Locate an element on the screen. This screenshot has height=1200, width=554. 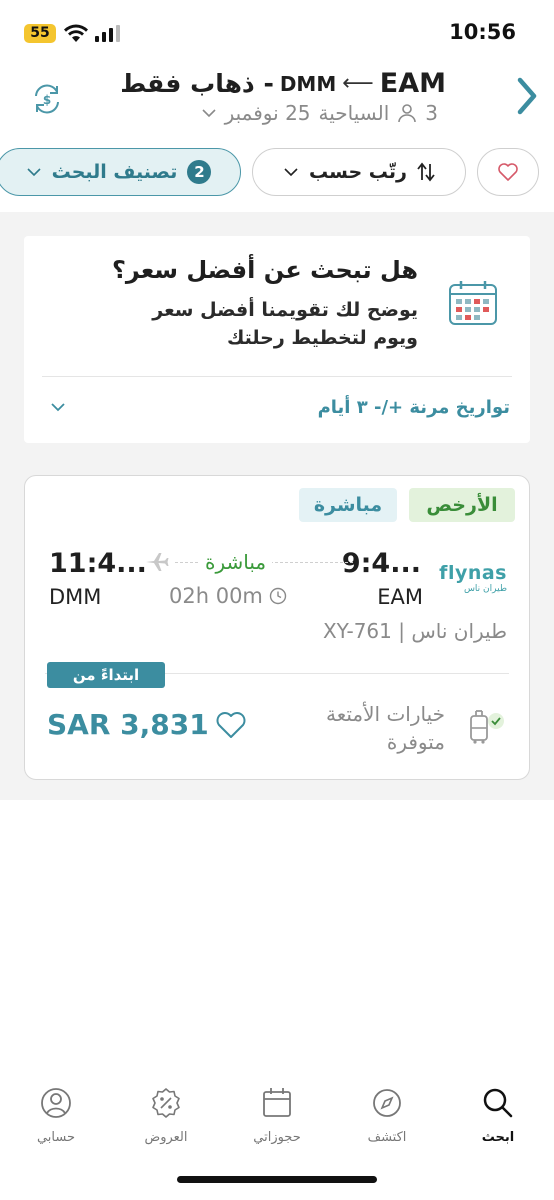
flight-price: SAR 3,831 is located at coordinates (128, 724).